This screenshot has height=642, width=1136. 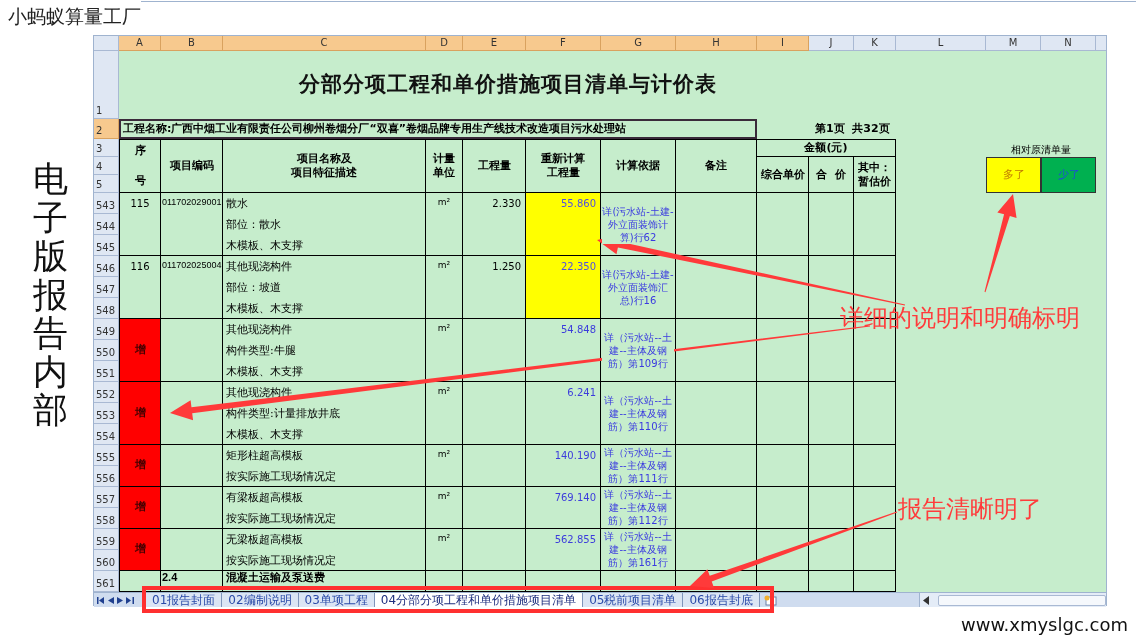 I want to click on description-line: 部位：散水, so click(x=253, y=225).